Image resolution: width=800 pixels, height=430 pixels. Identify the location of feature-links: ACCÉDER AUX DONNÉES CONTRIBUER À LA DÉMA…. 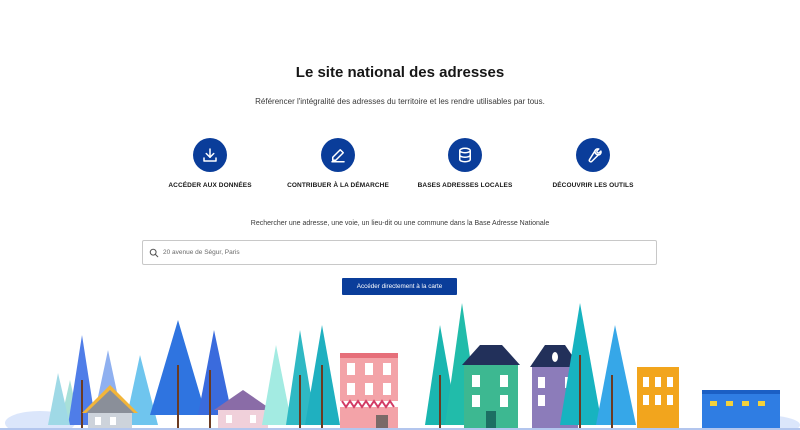
(400, 168).